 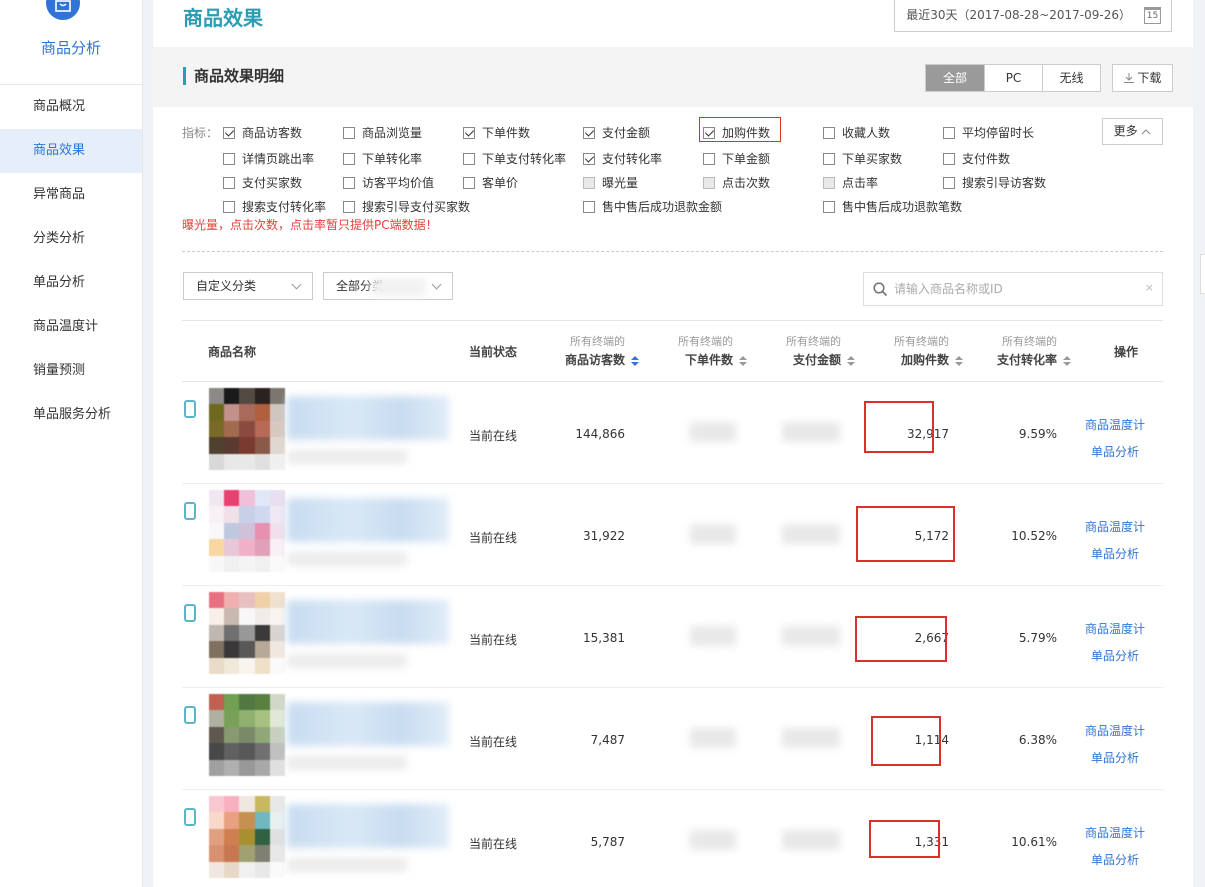 What do you see at coordinates (1033, 16) in the screenshot?
I see `date-range-picker: 最近30天（2017-08-28~2017-09-26） 15` at bounding box center [1033, 16].